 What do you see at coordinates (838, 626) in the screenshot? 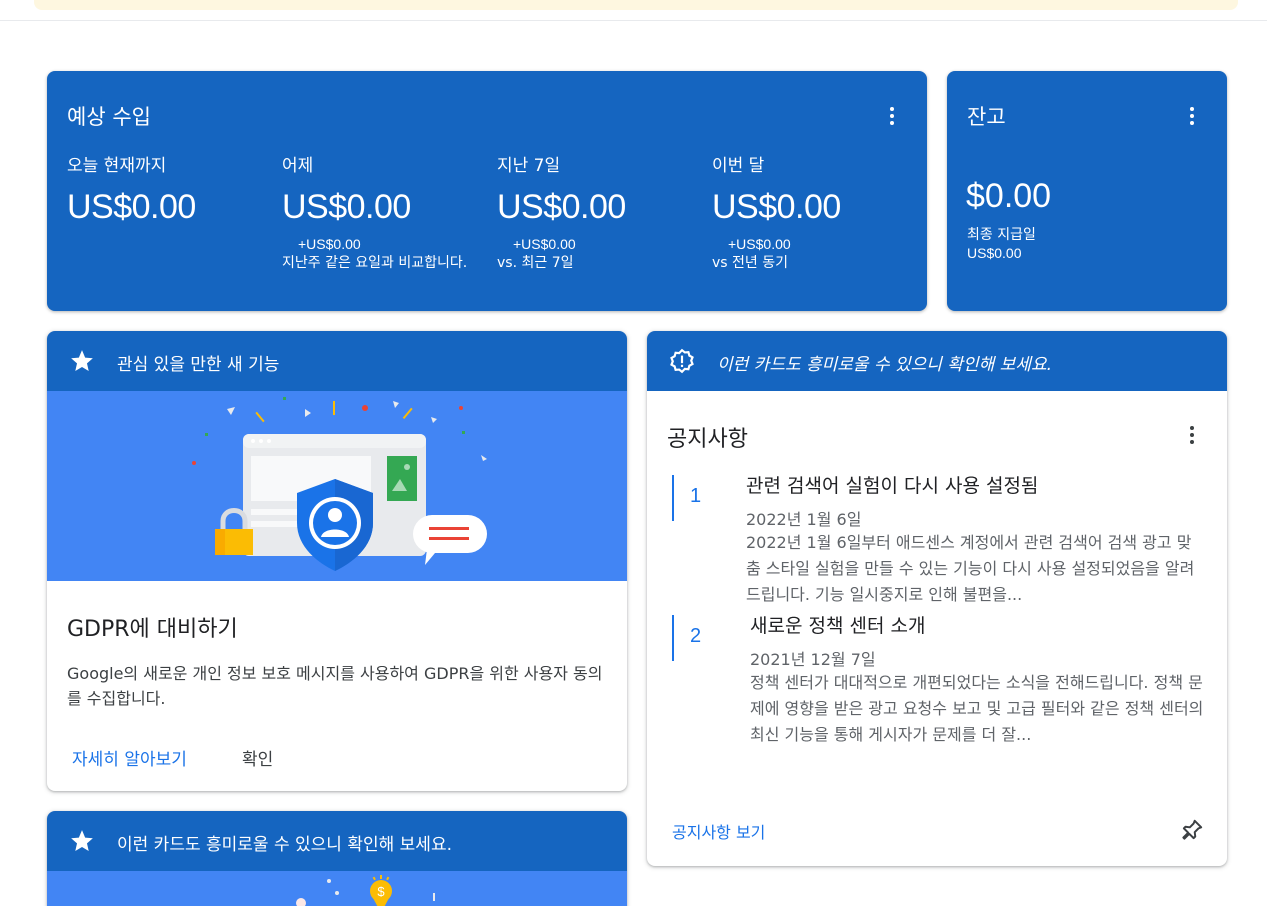
I see `notice-item-heading: 새로운 정책 센터 소개` at bounding box center [838, 626].